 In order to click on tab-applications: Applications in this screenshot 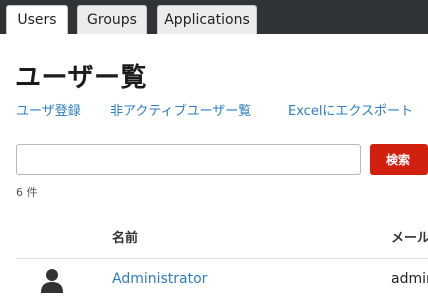, I will do `click(207, 19)`.